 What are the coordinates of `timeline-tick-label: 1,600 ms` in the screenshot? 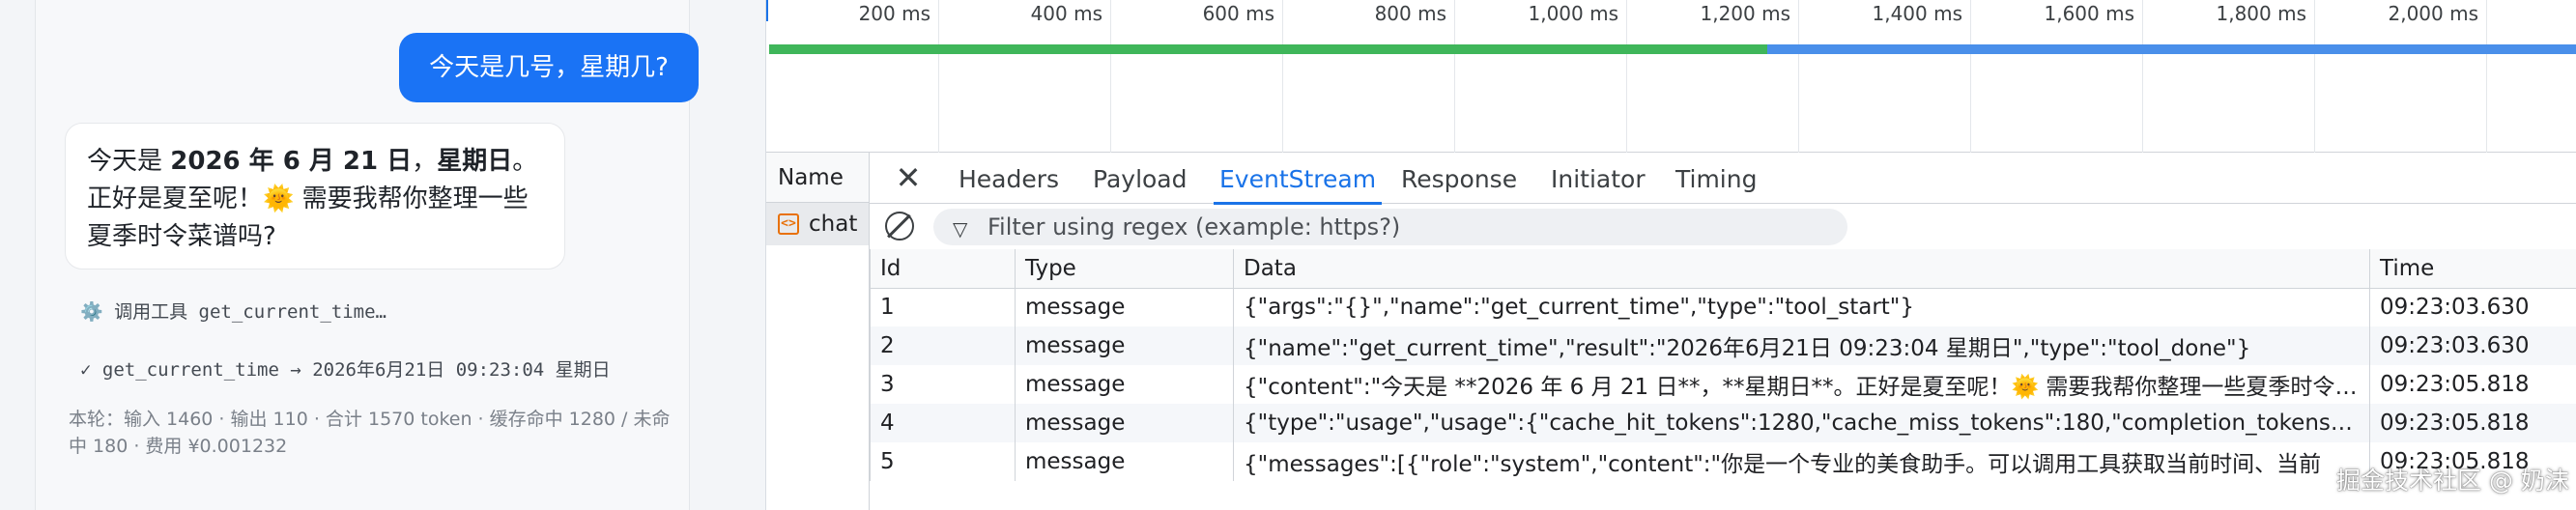 It's located at (2089, 14).